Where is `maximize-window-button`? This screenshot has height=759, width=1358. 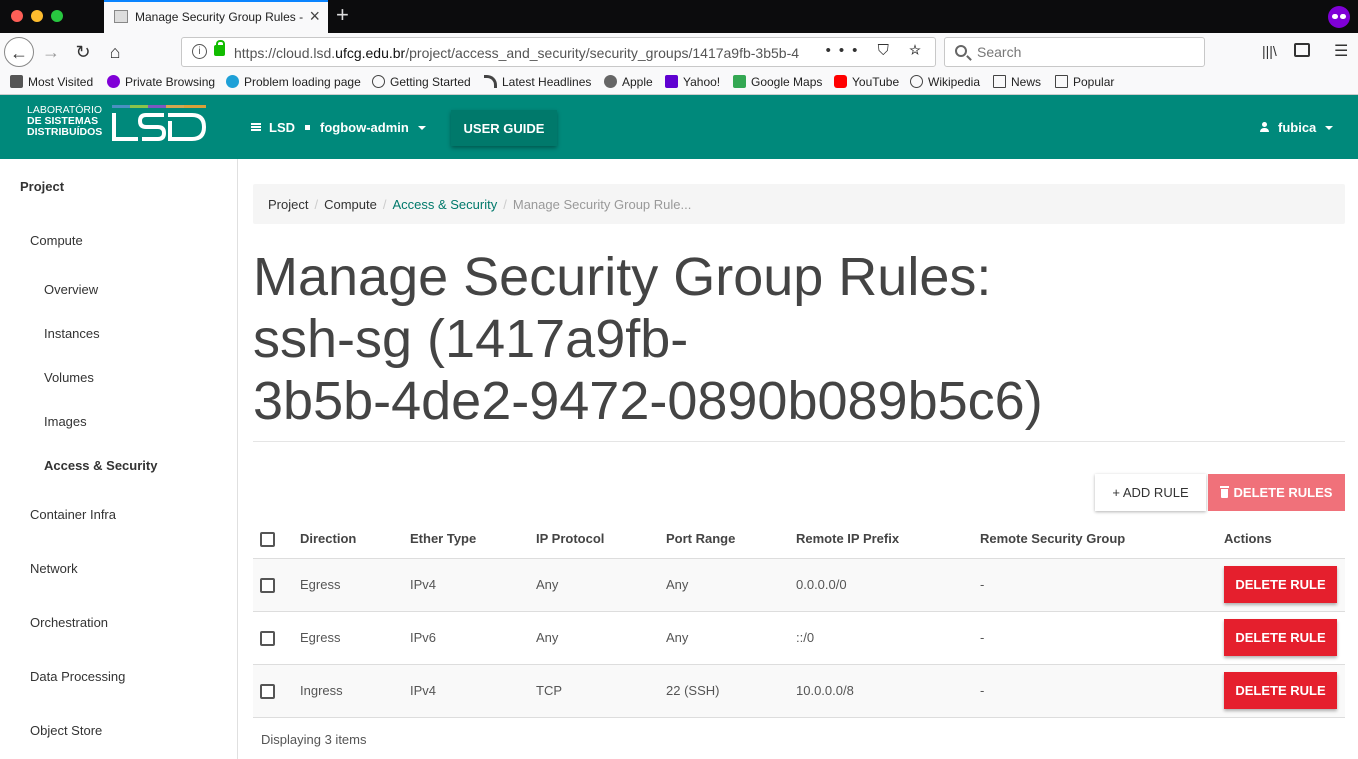 maximize-window-button is located at coordinates (57, 16).